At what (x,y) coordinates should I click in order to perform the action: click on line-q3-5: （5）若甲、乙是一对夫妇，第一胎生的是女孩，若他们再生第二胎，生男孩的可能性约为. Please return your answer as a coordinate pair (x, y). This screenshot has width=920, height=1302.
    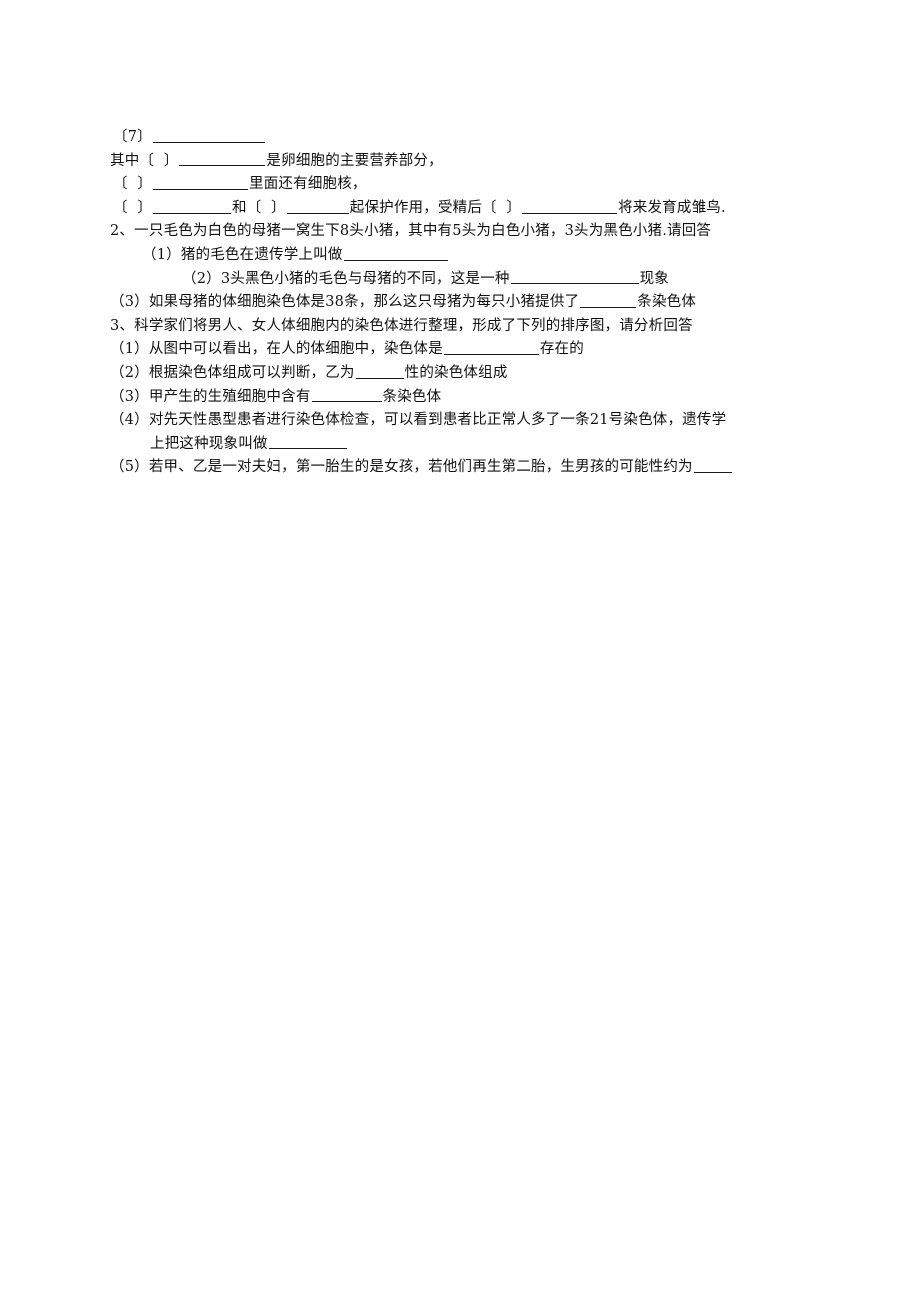
    Looking at the image, I should click on (475, 468).